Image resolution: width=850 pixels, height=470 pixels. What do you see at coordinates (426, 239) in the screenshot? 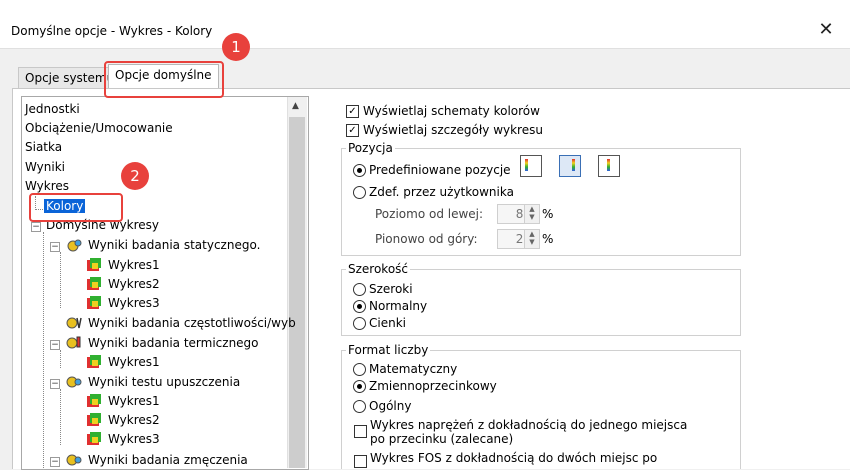
I see `vertical-offset-label: Pionowo od góry:` at bounding box center [426, 239].